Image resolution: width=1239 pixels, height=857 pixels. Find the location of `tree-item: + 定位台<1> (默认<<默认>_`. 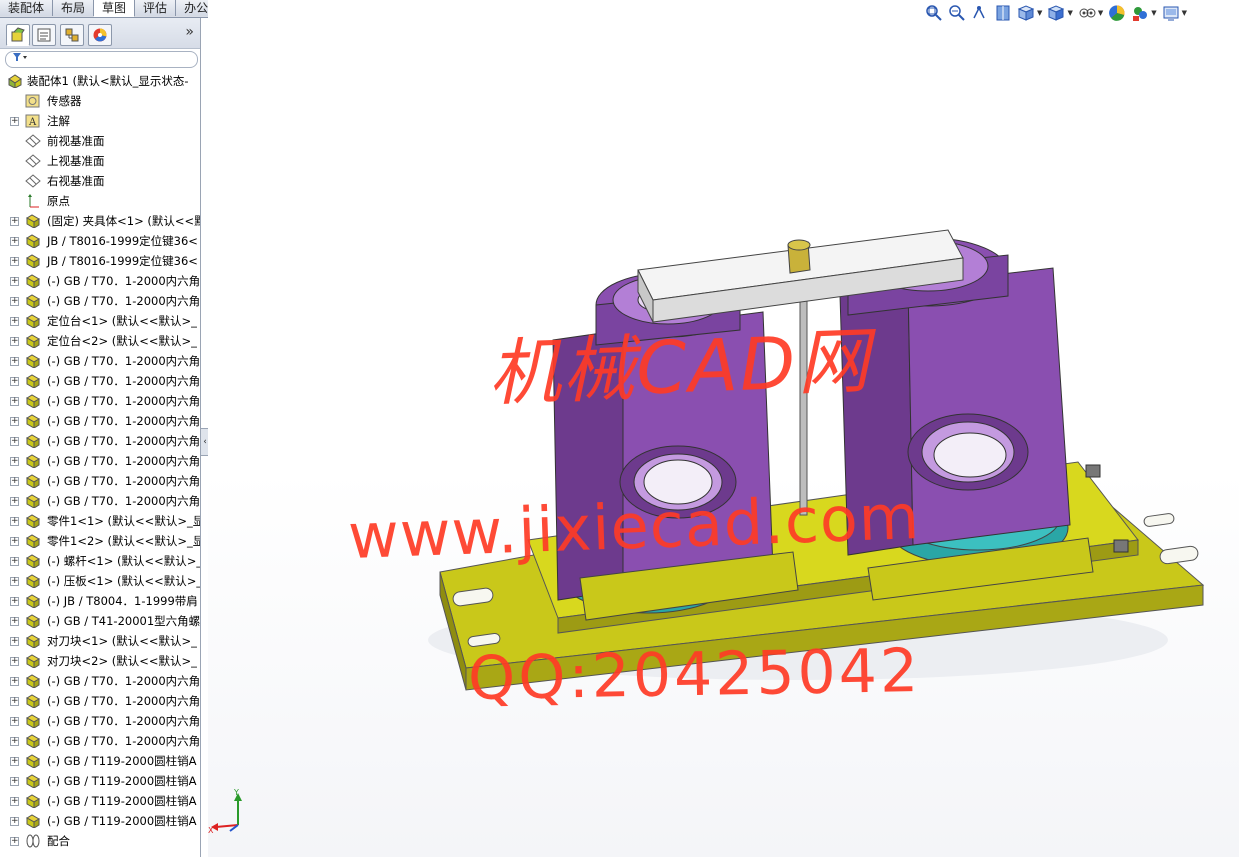

tree-item: + 定位台<1> (默认<<默认>_ is located at coordinates (100, 321).